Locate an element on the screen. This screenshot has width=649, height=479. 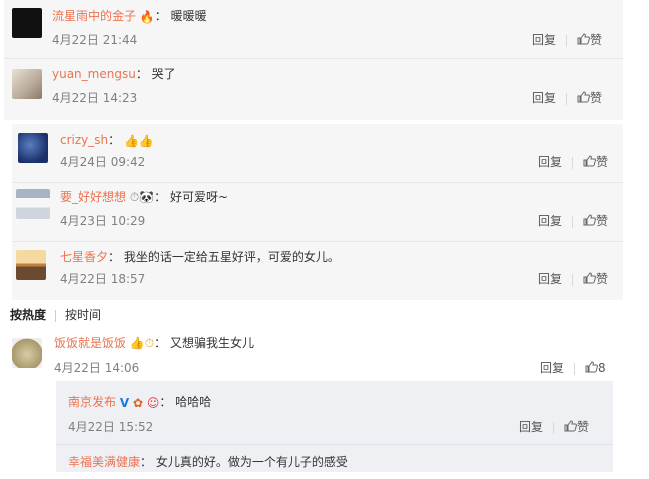
emoji-icon: 👍⏱ is located at coordinates (142, 343).